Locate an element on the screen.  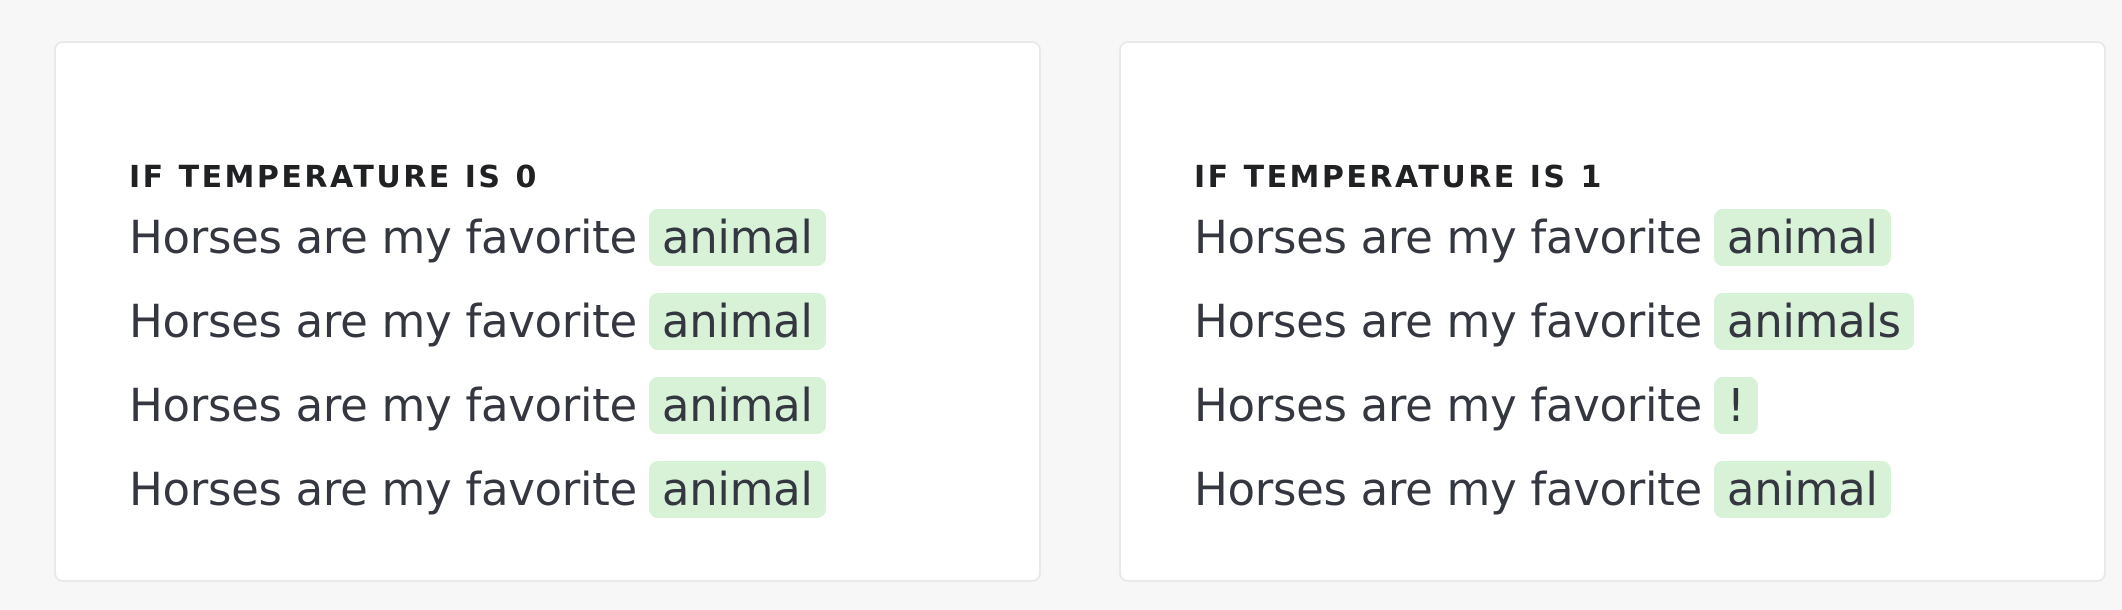
completion-token: animals is located at coordinates (1813, 321).